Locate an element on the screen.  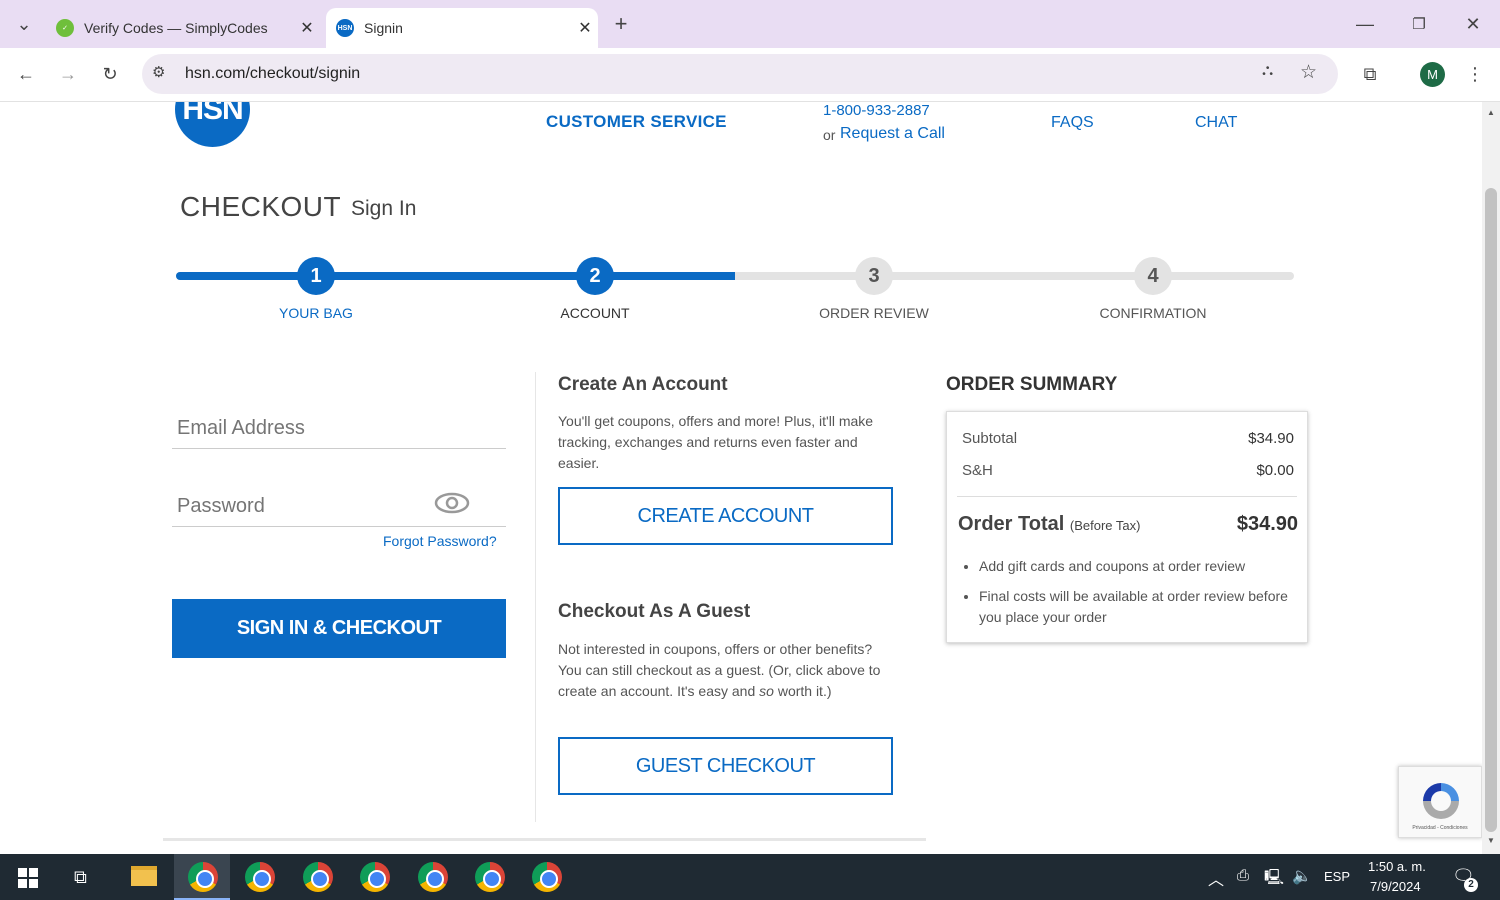
page-title: CHECKOUT is located at coordinates (261, 206).